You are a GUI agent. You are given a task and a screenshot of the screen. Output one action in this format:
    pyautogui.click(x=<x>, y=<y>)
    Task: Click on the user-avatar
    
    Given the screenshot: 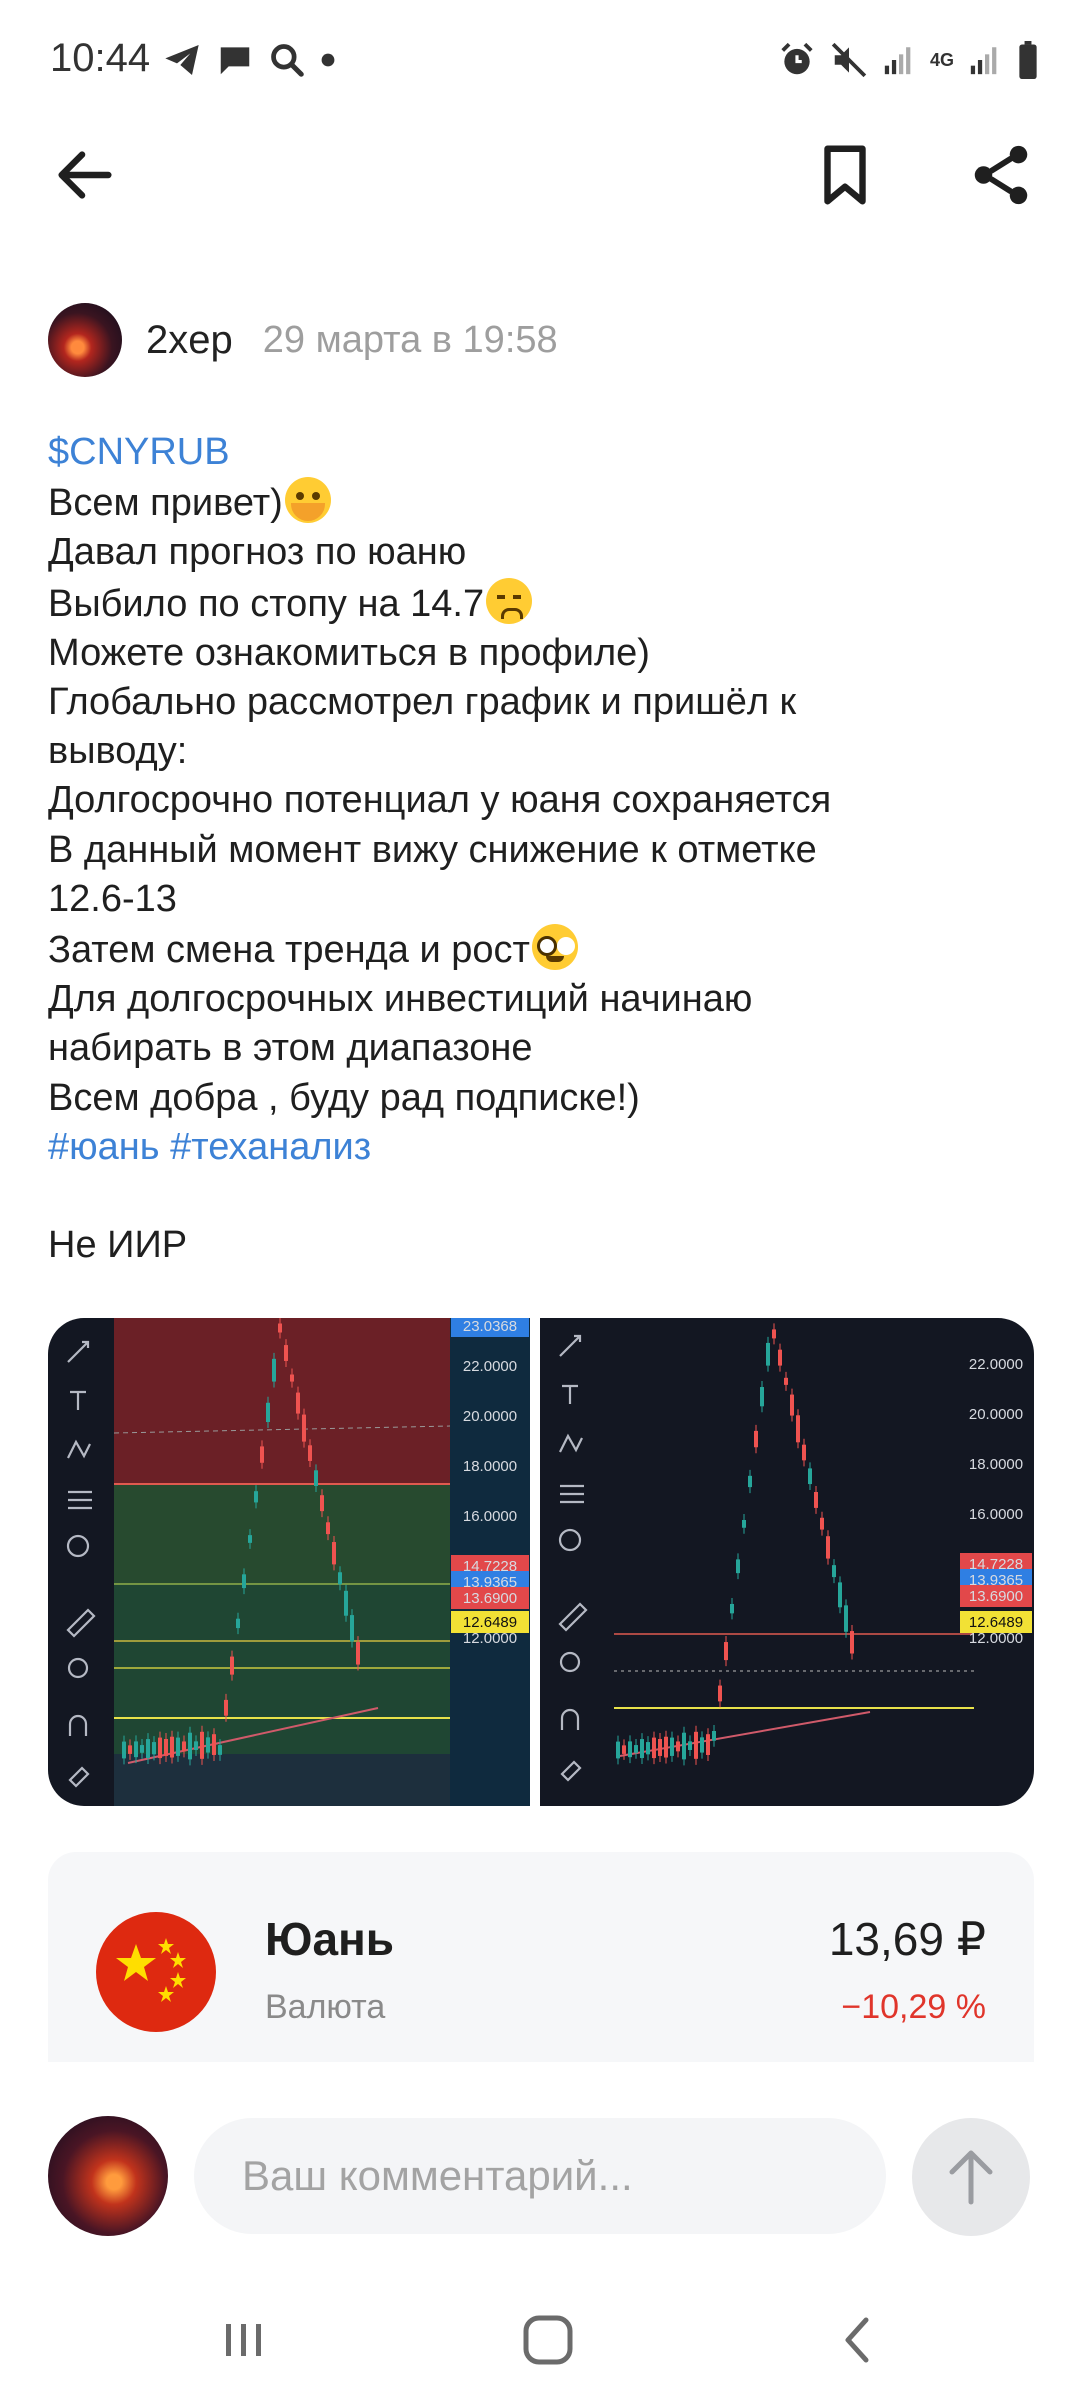 What is the action you would take?
    pyautogui.click(x=108, y=2176)
    